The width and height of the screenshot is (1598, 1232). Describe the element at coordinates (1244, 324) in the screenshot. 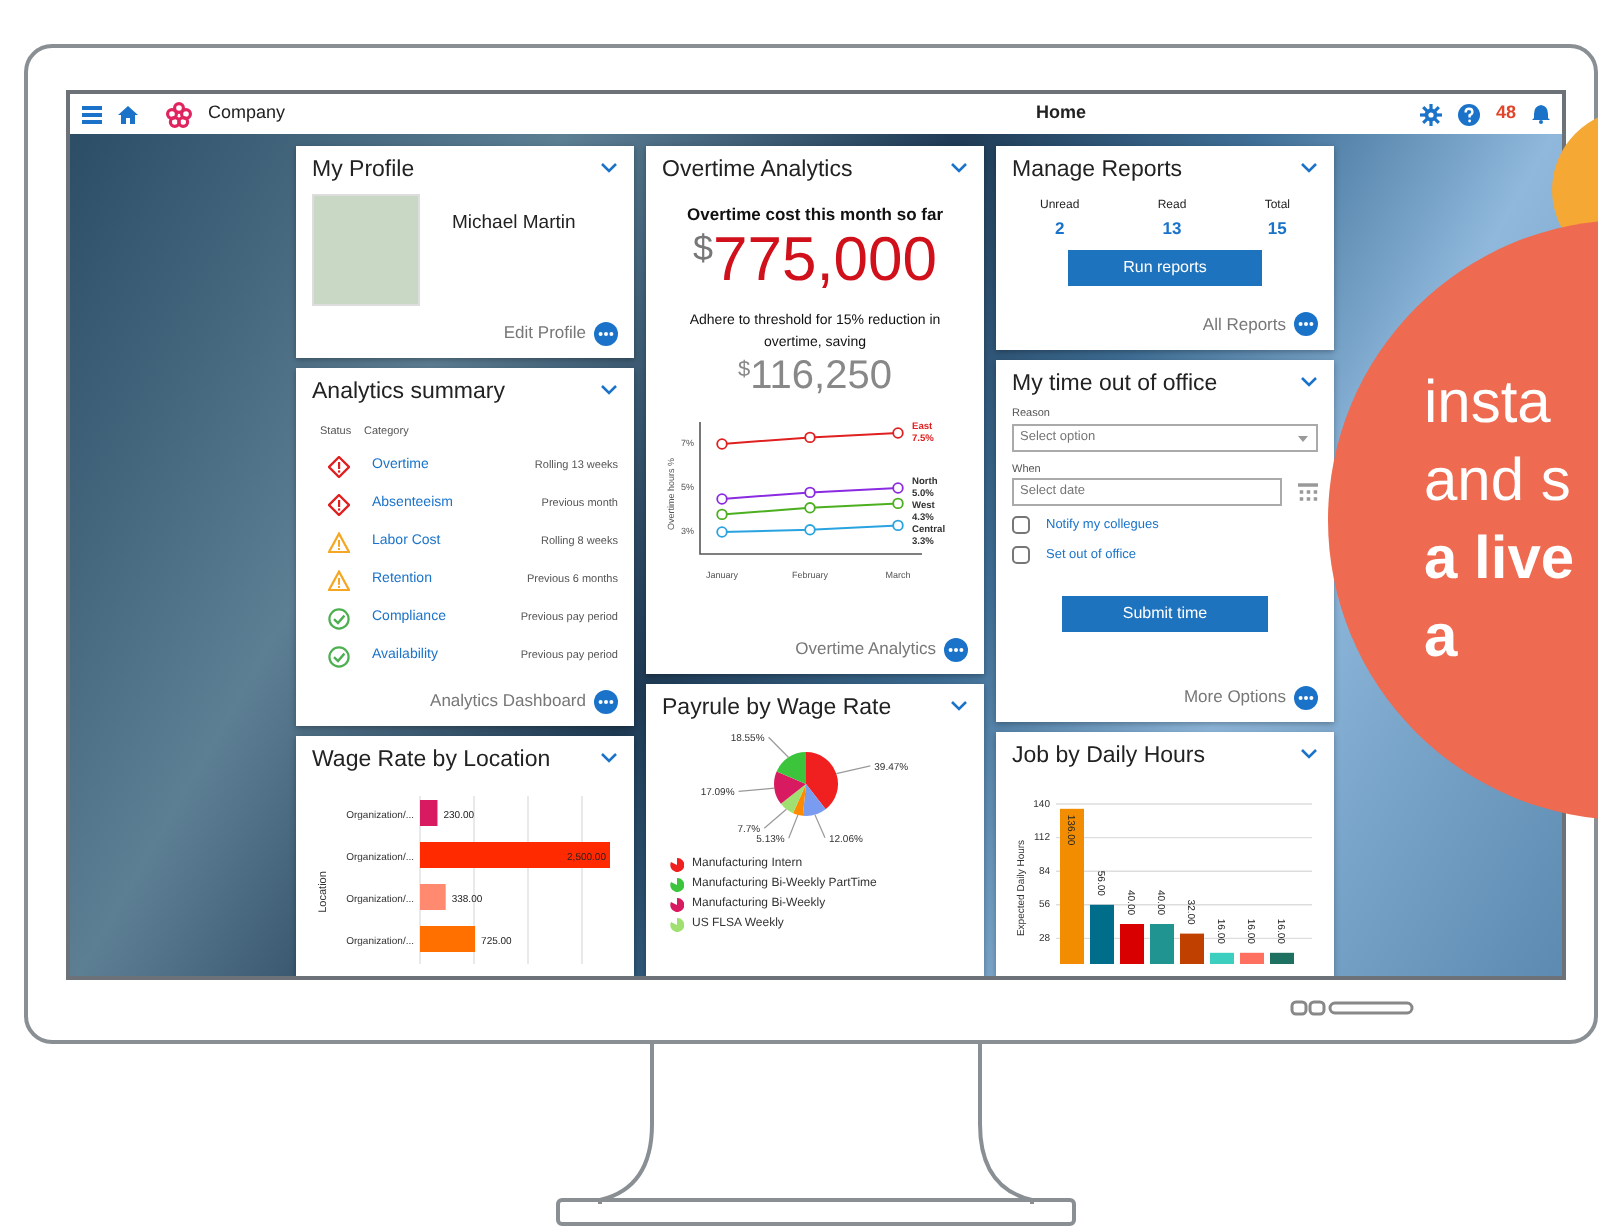

I see `card-link: All Reports` at that location.